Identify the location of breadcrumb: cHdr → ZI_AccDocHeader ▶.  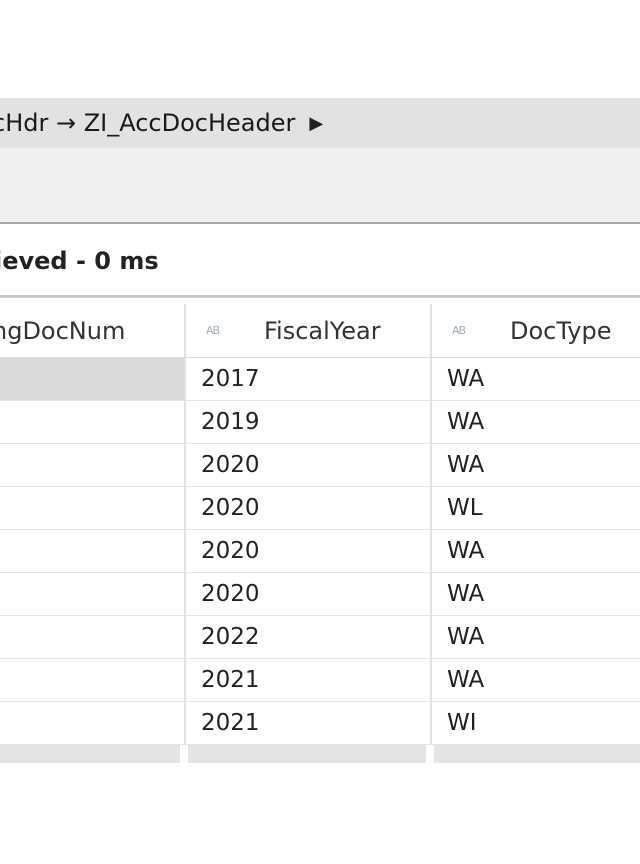
(320, 123).